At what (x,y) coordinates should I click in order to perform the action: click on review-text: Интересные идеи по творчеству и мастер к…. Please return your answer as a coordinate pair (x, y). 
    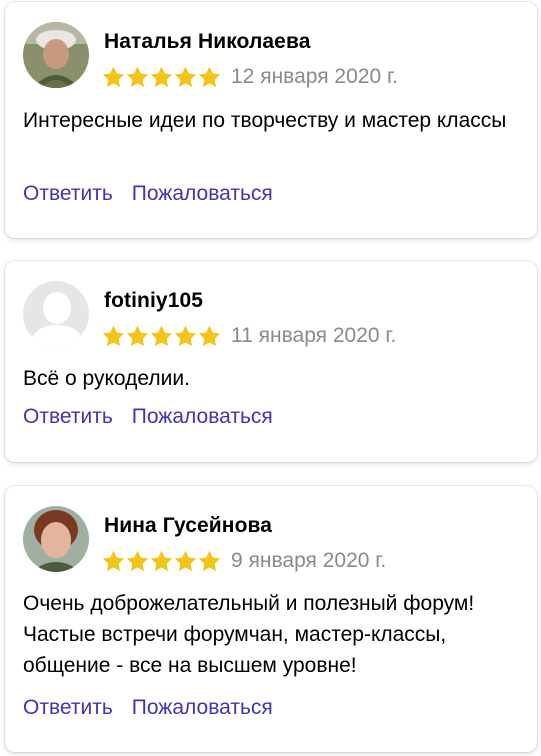
    Looking at the image, I should click on (265, 120).